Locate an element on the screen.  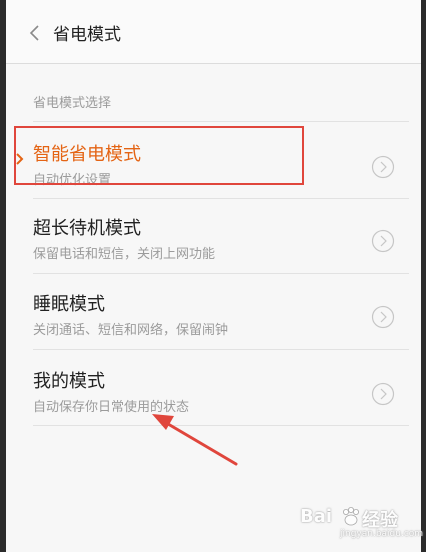
back-chevron-icon is located at coordinates (35, 33).